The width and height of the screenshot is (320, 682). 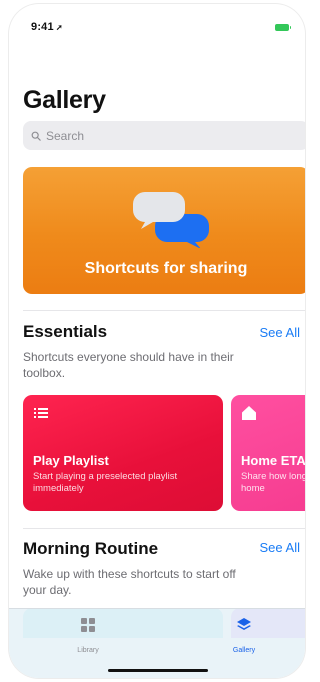 What do you see at coordinates (71, 460) in the screenshot?
I see `card-title: Play Playlist` at bounding box center [71, 460].